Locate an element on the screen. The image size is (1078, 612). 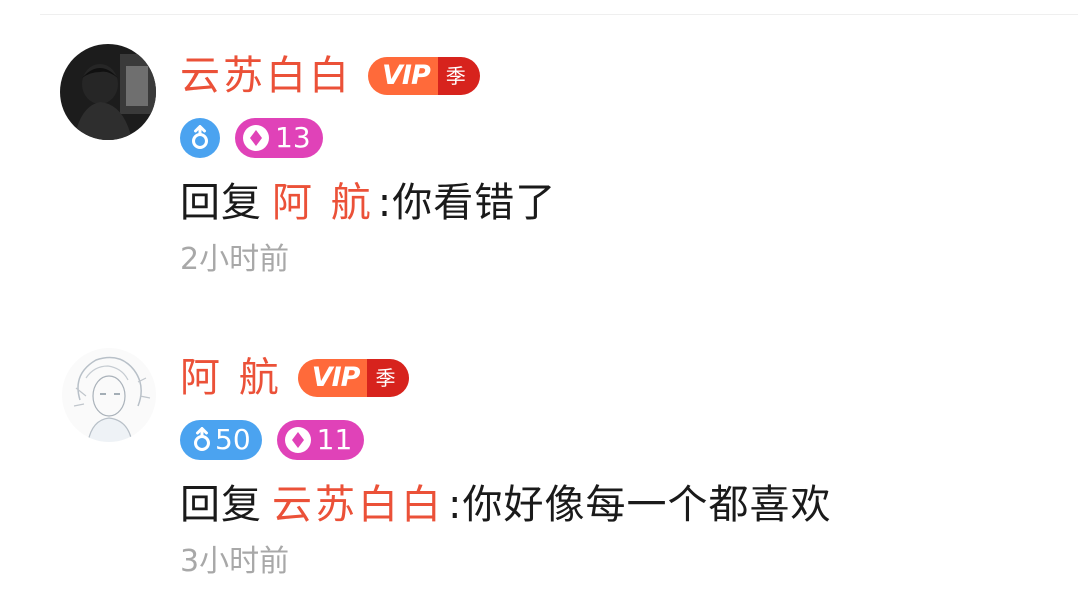
level-badge: 50 is located at coordinates (221, 440).